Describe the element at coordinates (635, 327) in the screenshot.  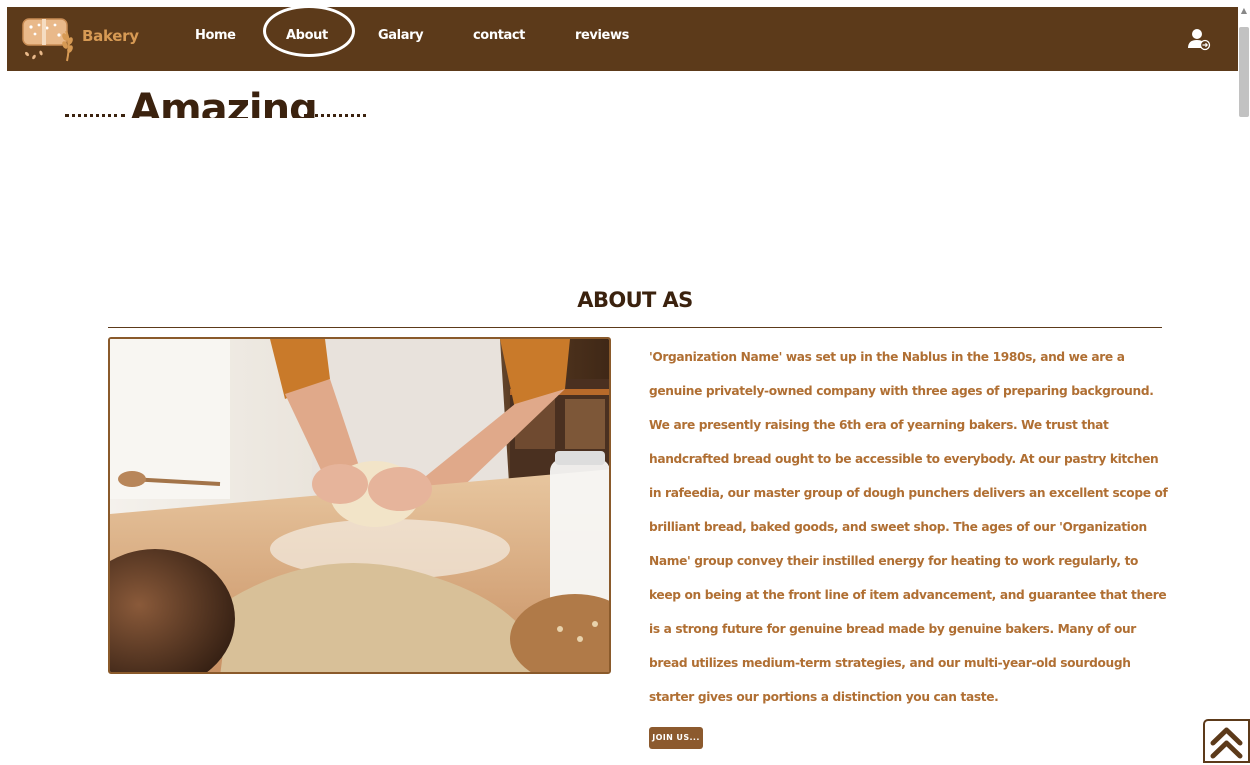
I see `section-divider` at that location.